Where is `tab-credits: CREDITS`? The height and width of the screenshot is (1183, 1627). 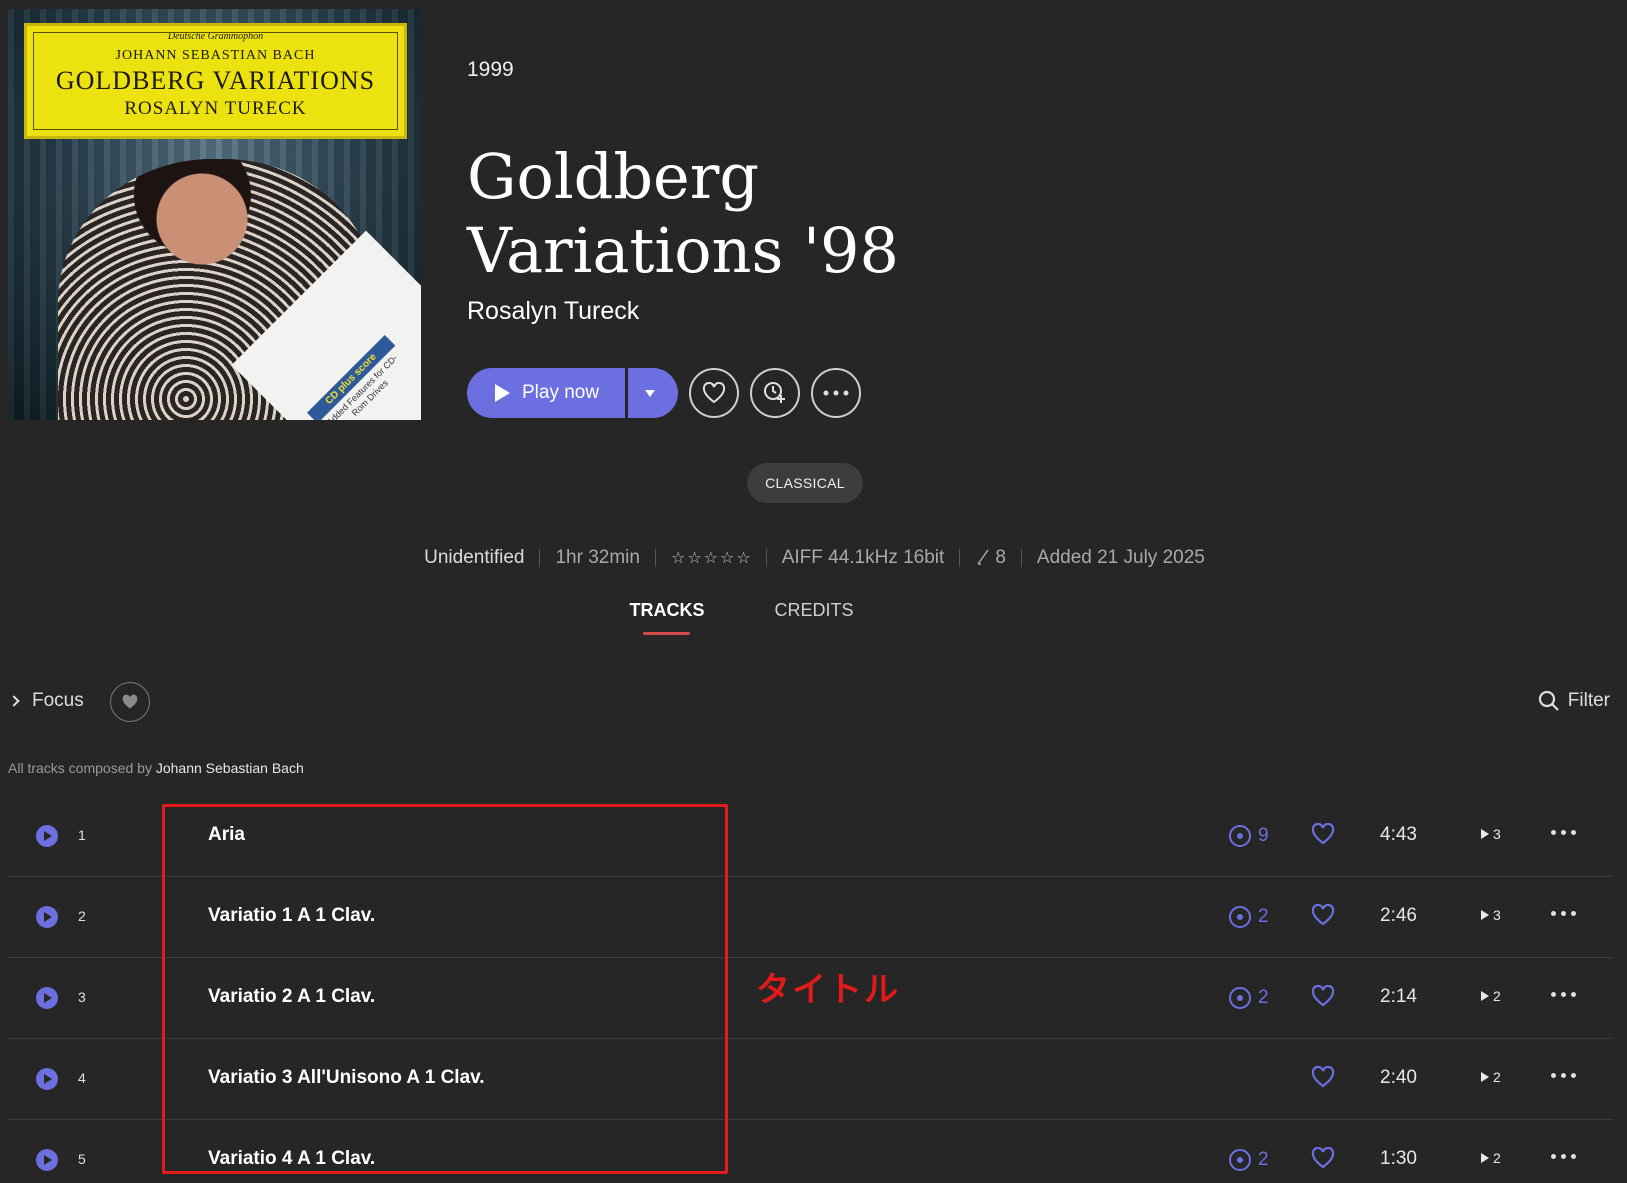 tab-credits: CREDITS is located at coordinates (813, 617).